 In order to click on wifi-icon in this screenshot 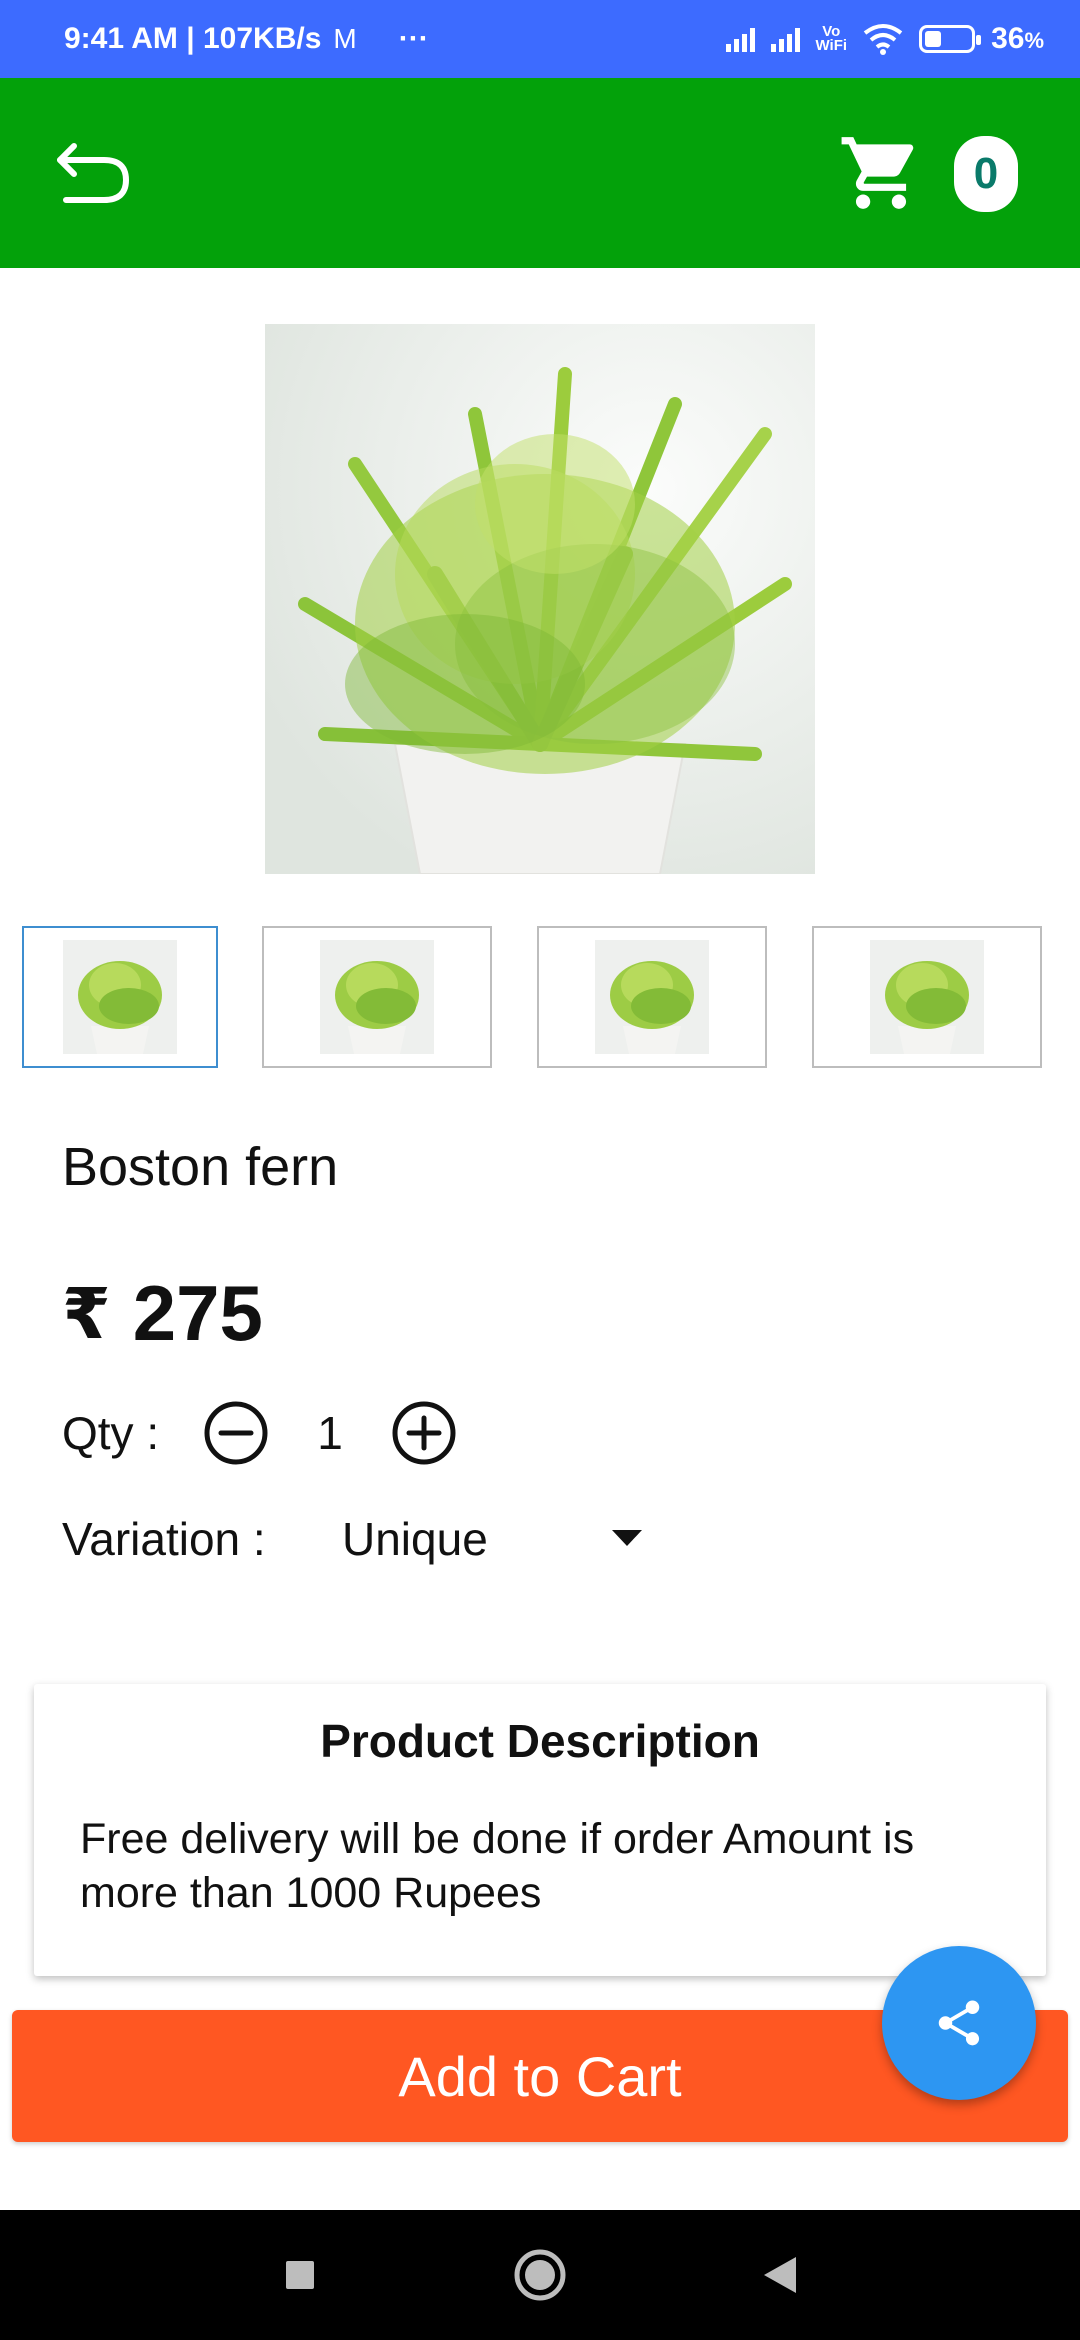, I will do `click(883, 39)`.